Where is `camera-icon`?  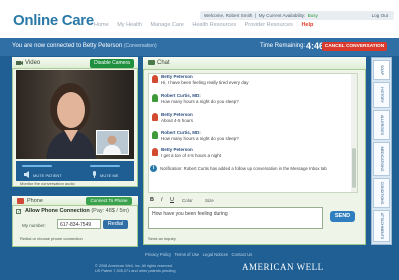
camera-icon is located at coordinates (19, 63).